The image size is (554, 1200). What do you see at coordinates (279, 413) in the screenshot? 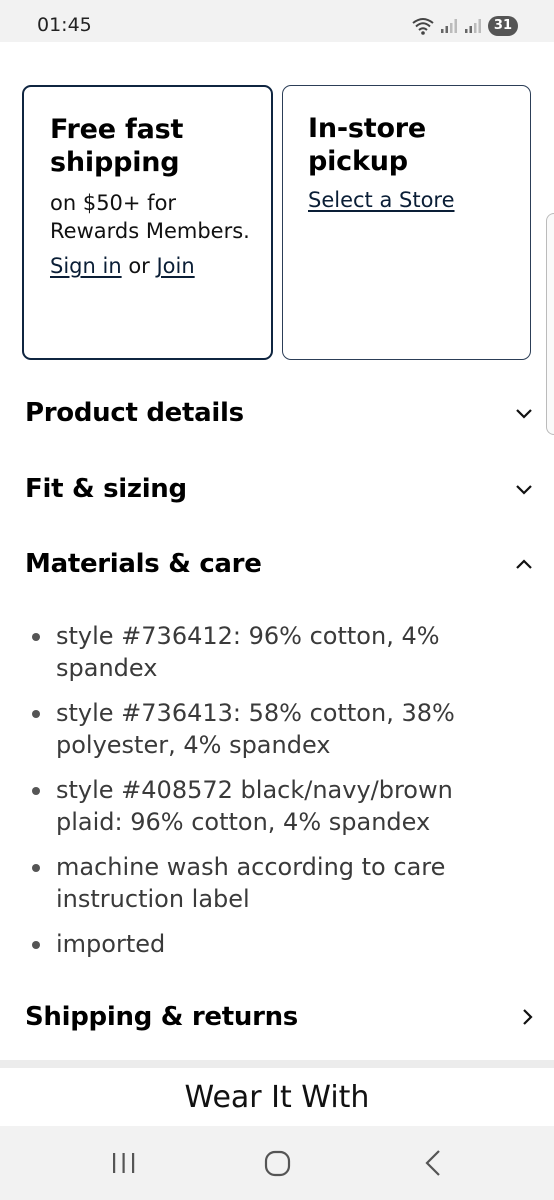
I see `product-details-accordion: Product details` at bounding box center [279, 413].